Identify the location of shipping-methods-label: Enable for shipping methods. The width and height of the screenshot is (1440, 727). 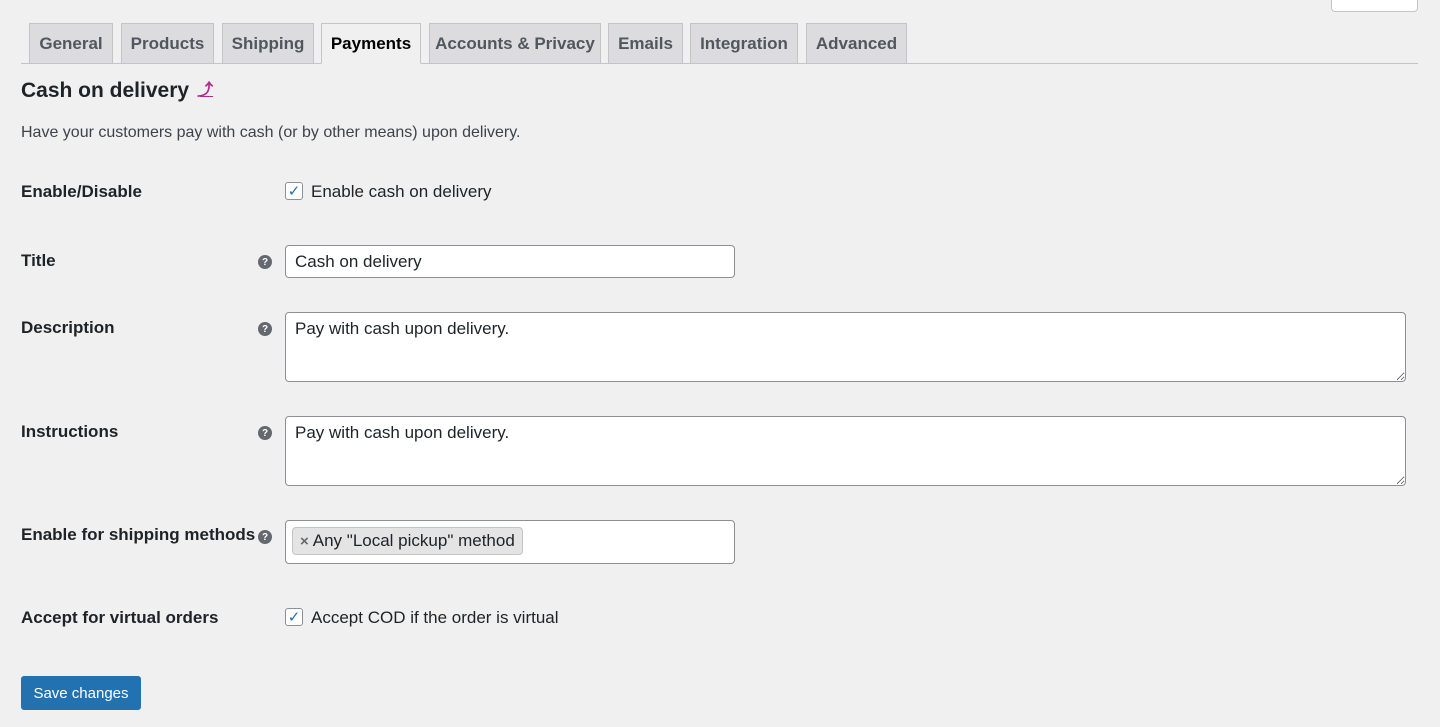
(138, 534).